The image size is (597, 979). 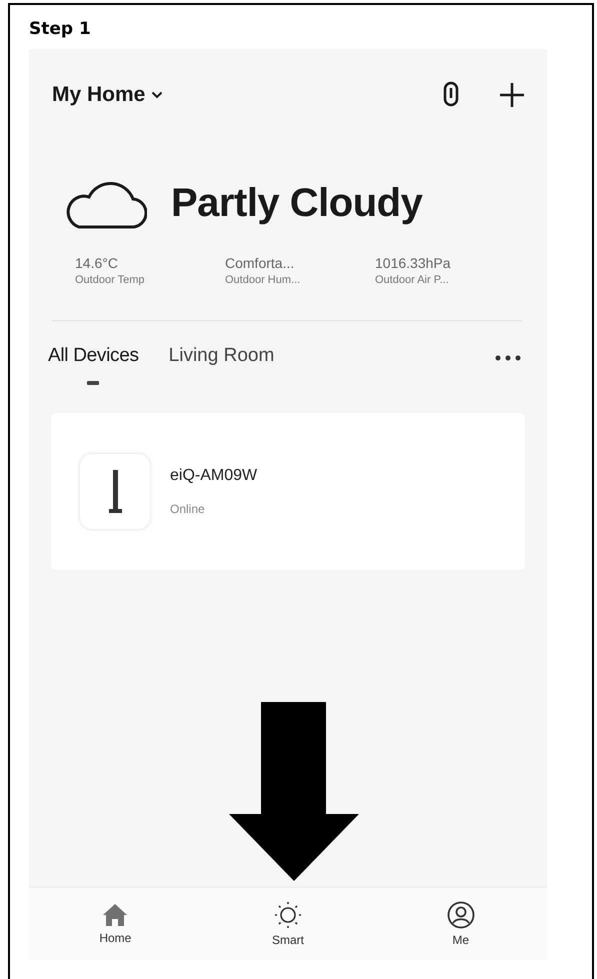 What do you see at coordinates (96, 263) in the screenshot?
I see `weather-value: 14.6°C` at bounding box center [96, 263].